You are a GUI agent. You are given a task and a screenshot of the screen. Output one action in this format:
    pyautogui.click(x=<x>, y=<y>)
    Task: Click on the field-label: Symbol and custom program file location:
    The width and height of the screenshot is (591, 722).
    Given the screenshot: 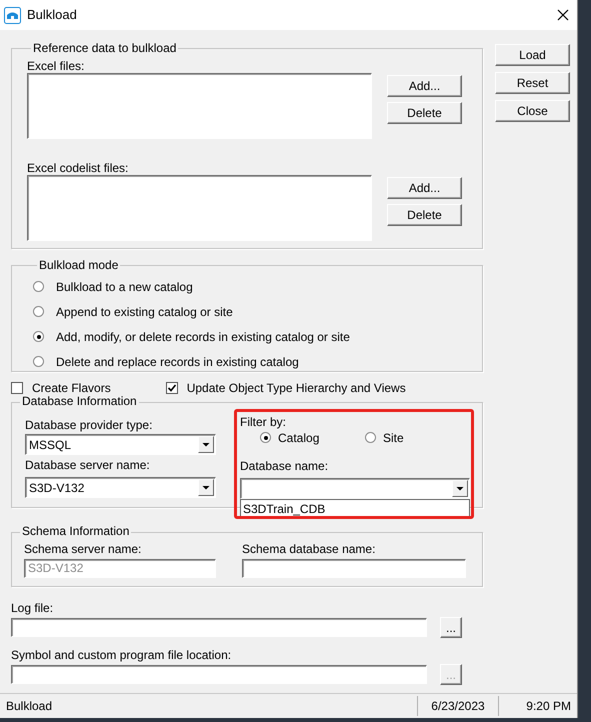 What is the action you would take?
    pyautogui.click(x=121, y=655)
    